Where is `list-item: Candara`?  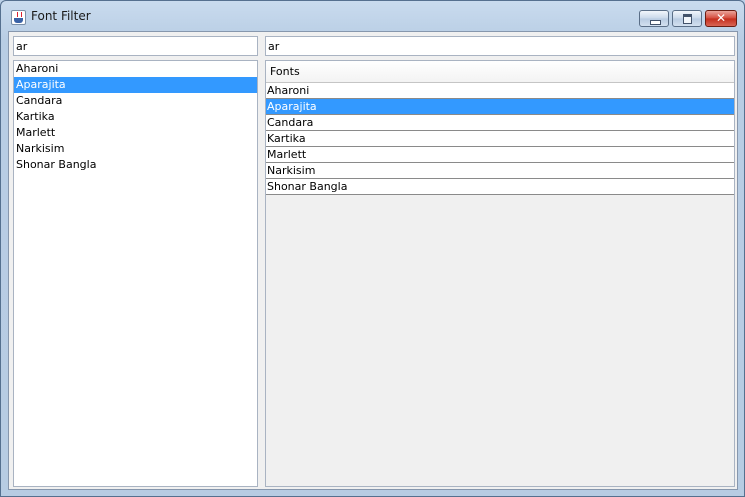 list-item: Candara is located at coordinates (135, 101).